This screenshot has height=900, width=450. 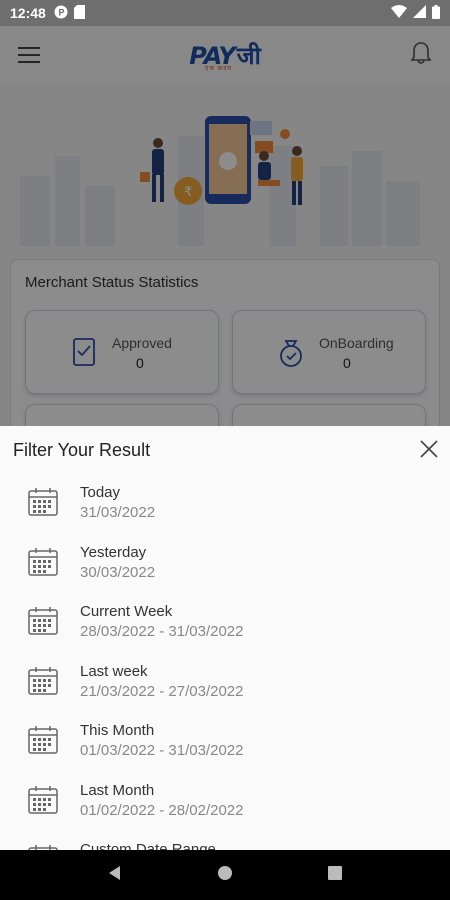 I want to click on filter-option-label: Custom Date Range, so click(x=148, y=845).